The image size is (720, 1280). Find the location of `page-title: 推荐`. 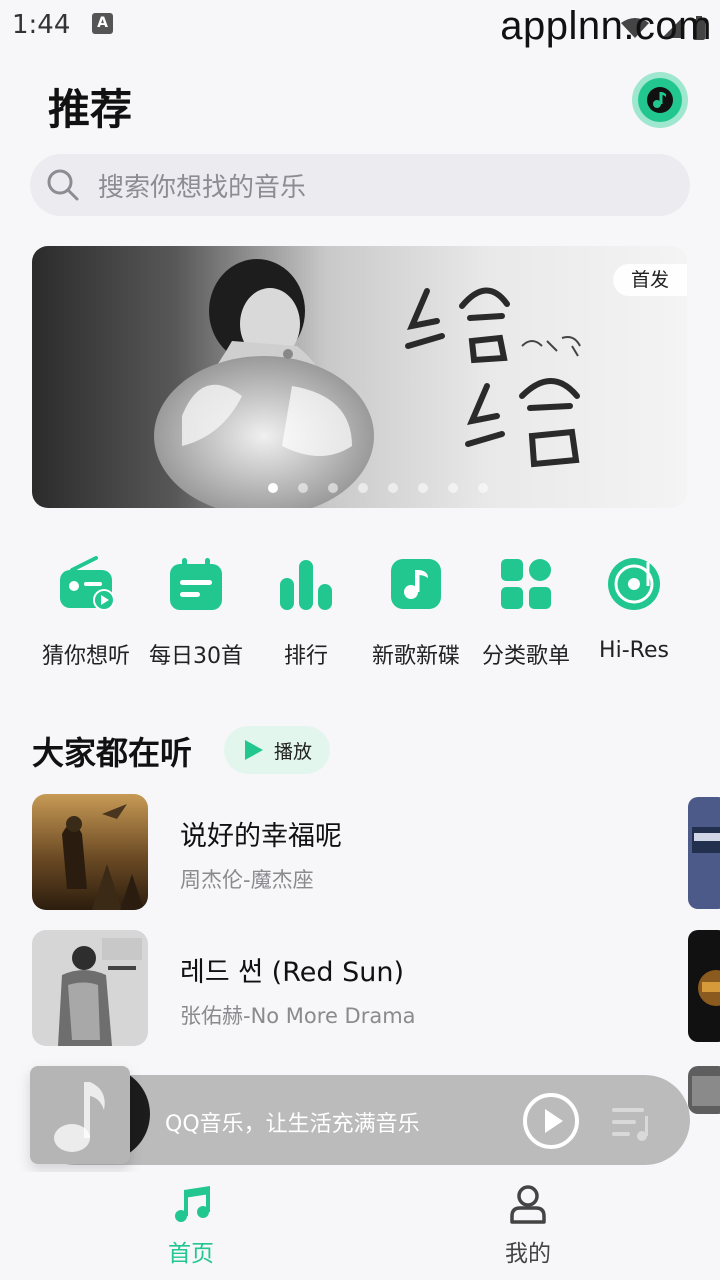

page-title: 推荐 is located at coordinates (90, 109).